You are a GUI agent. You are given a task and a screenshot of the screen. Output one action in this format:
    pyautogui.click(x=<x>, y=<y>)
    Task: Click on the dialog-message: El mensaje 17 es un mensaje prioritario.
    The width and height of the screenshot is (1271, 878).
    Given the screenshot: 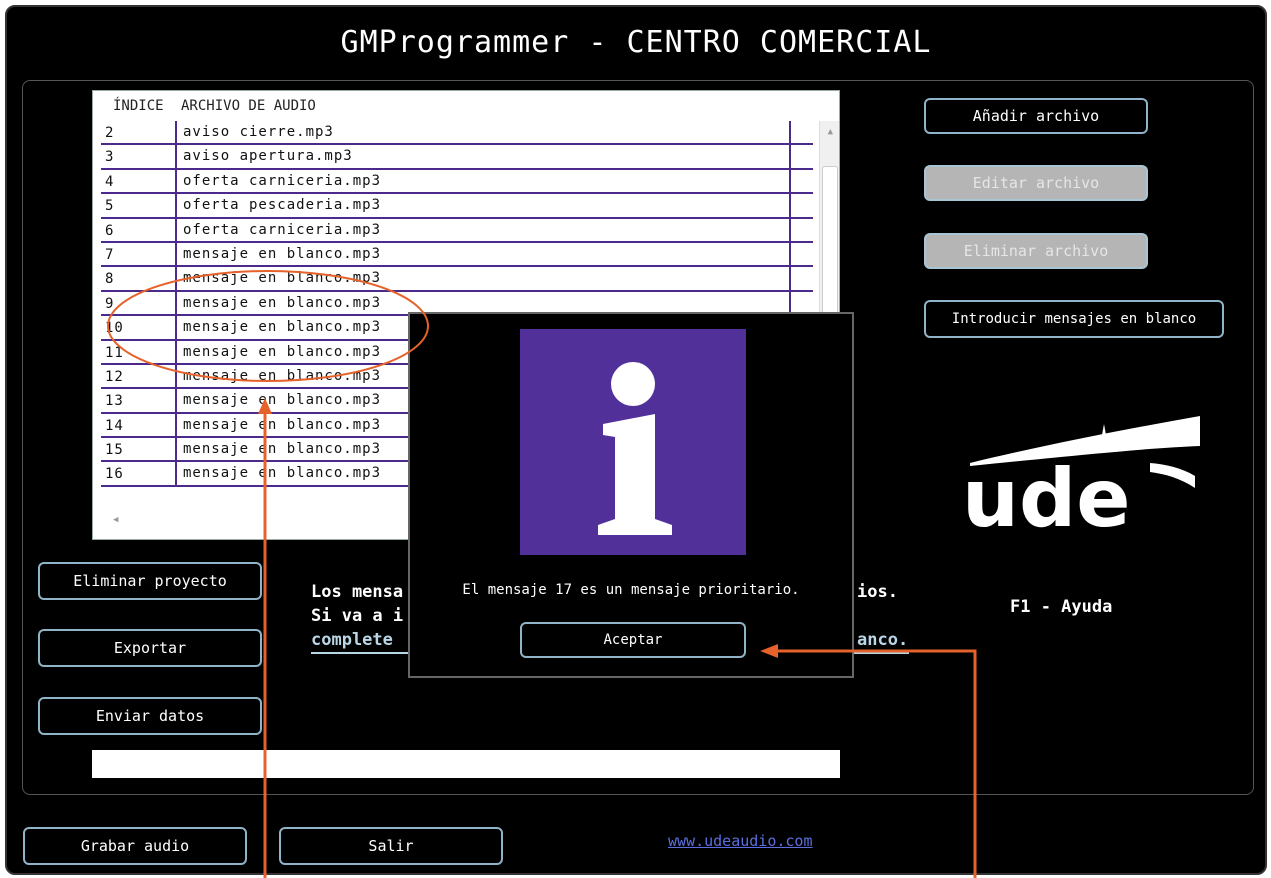 What is the action you would take?
    pyautogui.click(x=631, y=590)
    